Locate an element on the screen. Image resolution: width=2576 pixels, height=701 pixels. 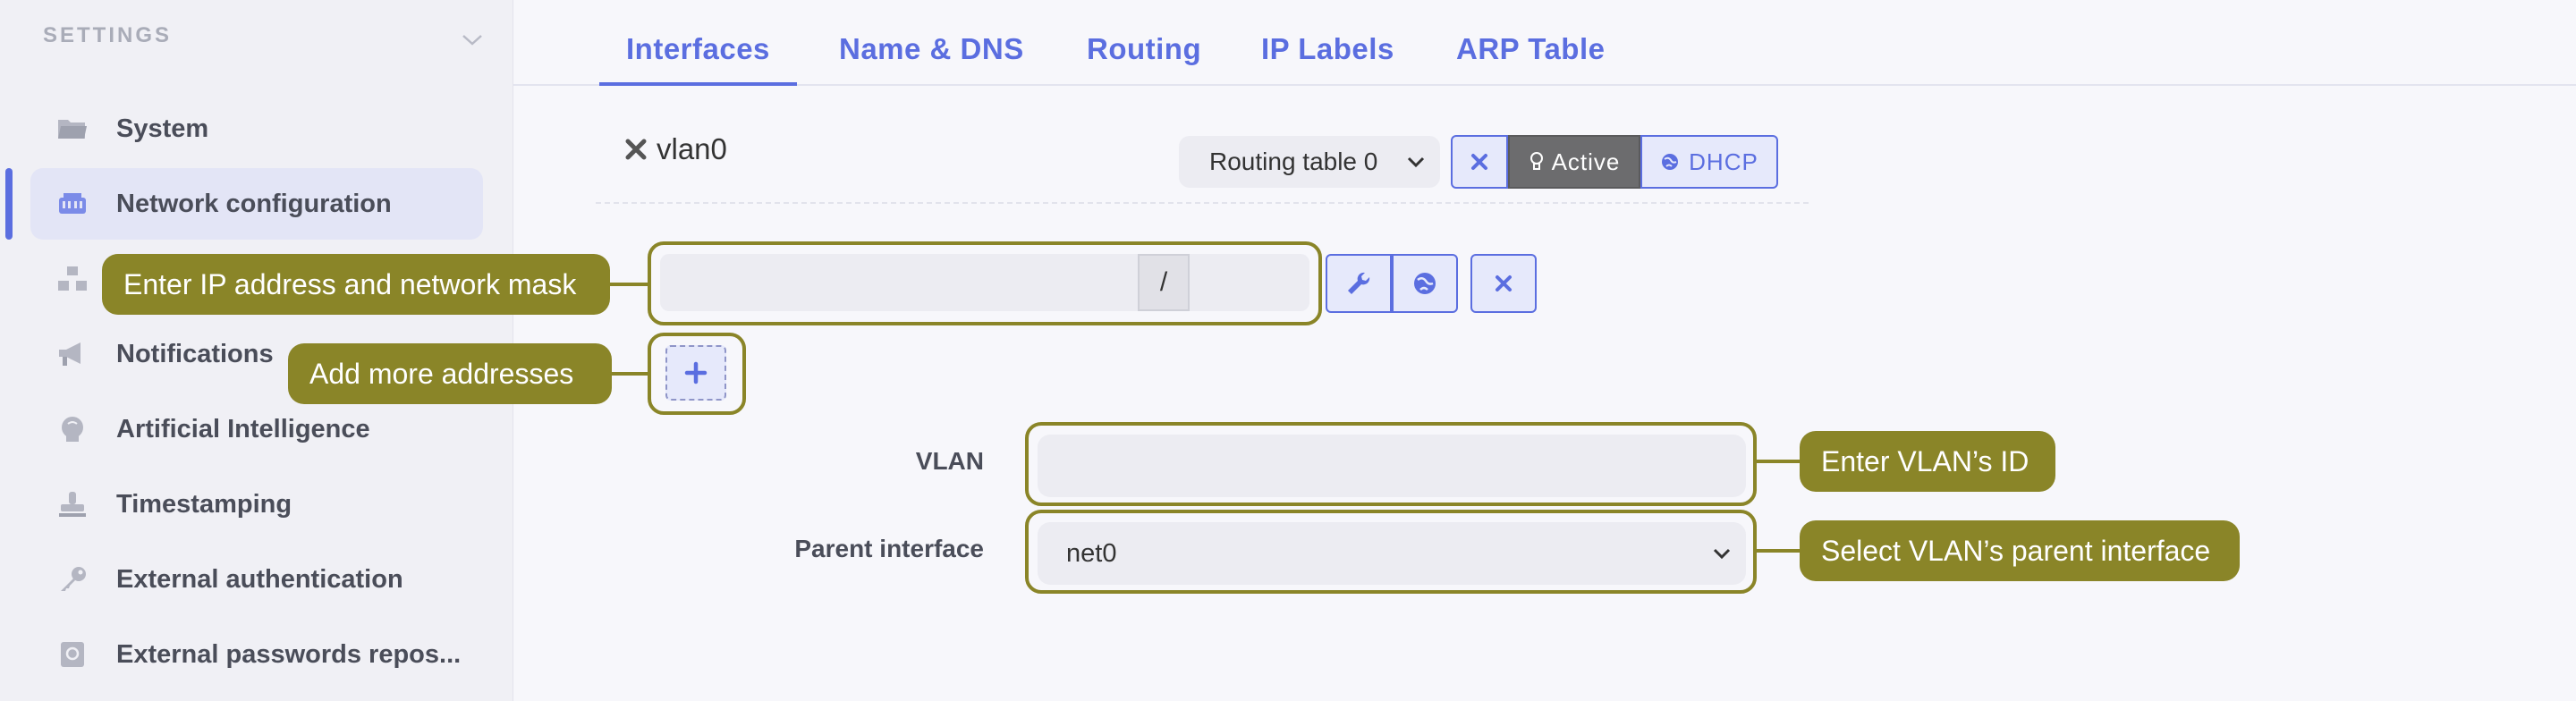
disable-button is located at coordinates (1479, 162).